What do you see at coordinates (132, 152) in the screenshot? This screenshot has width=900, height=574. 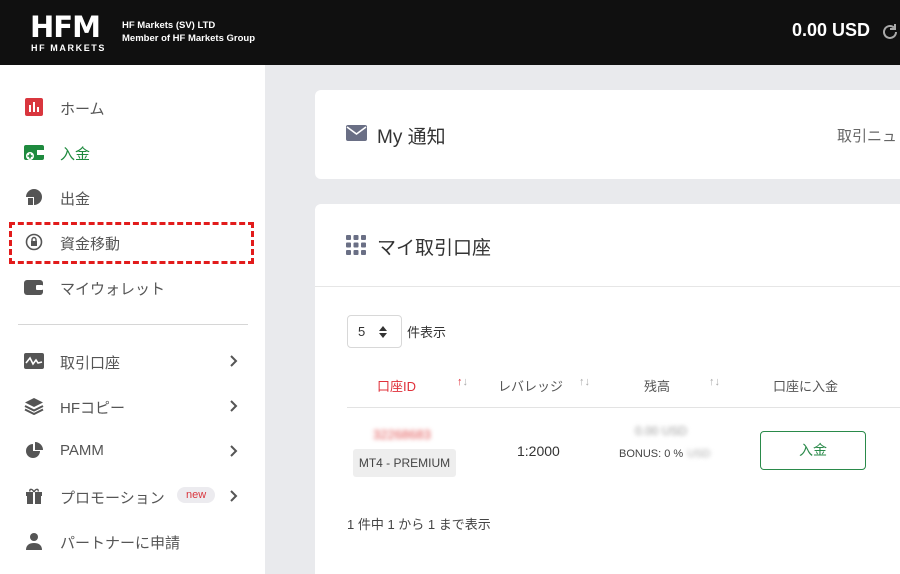 I see `sidebar-item-deposit: 入金` at bounding box center [132, 152].